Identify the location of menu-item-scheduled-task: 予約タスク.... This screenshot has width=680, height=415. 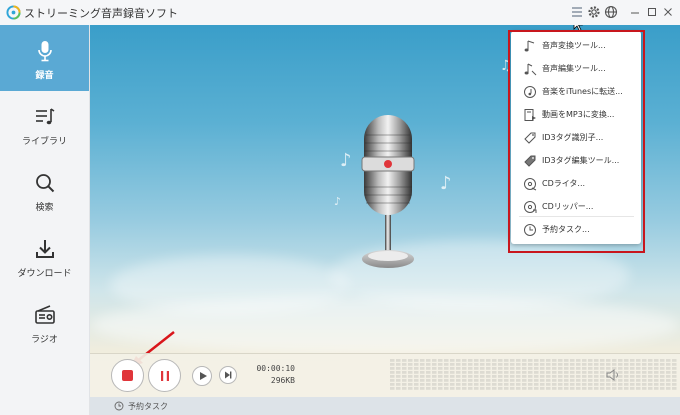
(576, 230).